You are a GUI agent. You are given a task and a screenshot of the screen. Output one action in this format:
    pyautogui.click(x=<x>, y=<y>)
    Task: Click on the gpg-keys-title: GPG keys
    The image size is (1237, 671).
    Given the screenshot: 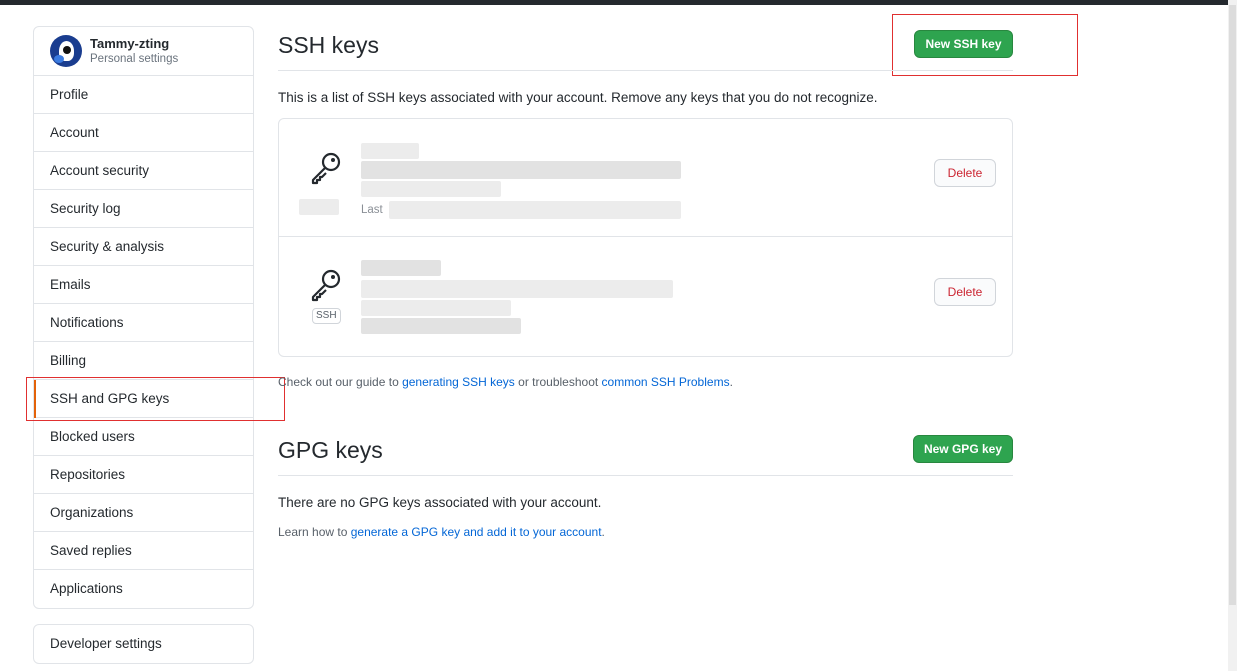 What is the action you would take?
    pyautogui.click(x=330, y=450)
    